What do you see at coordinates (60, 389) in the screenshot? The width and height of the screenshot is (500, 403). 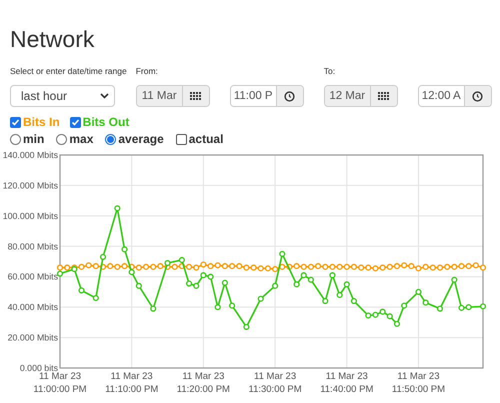 I see `x-tick-label: 11:00:00 PM` at bounding box center [60, 389].